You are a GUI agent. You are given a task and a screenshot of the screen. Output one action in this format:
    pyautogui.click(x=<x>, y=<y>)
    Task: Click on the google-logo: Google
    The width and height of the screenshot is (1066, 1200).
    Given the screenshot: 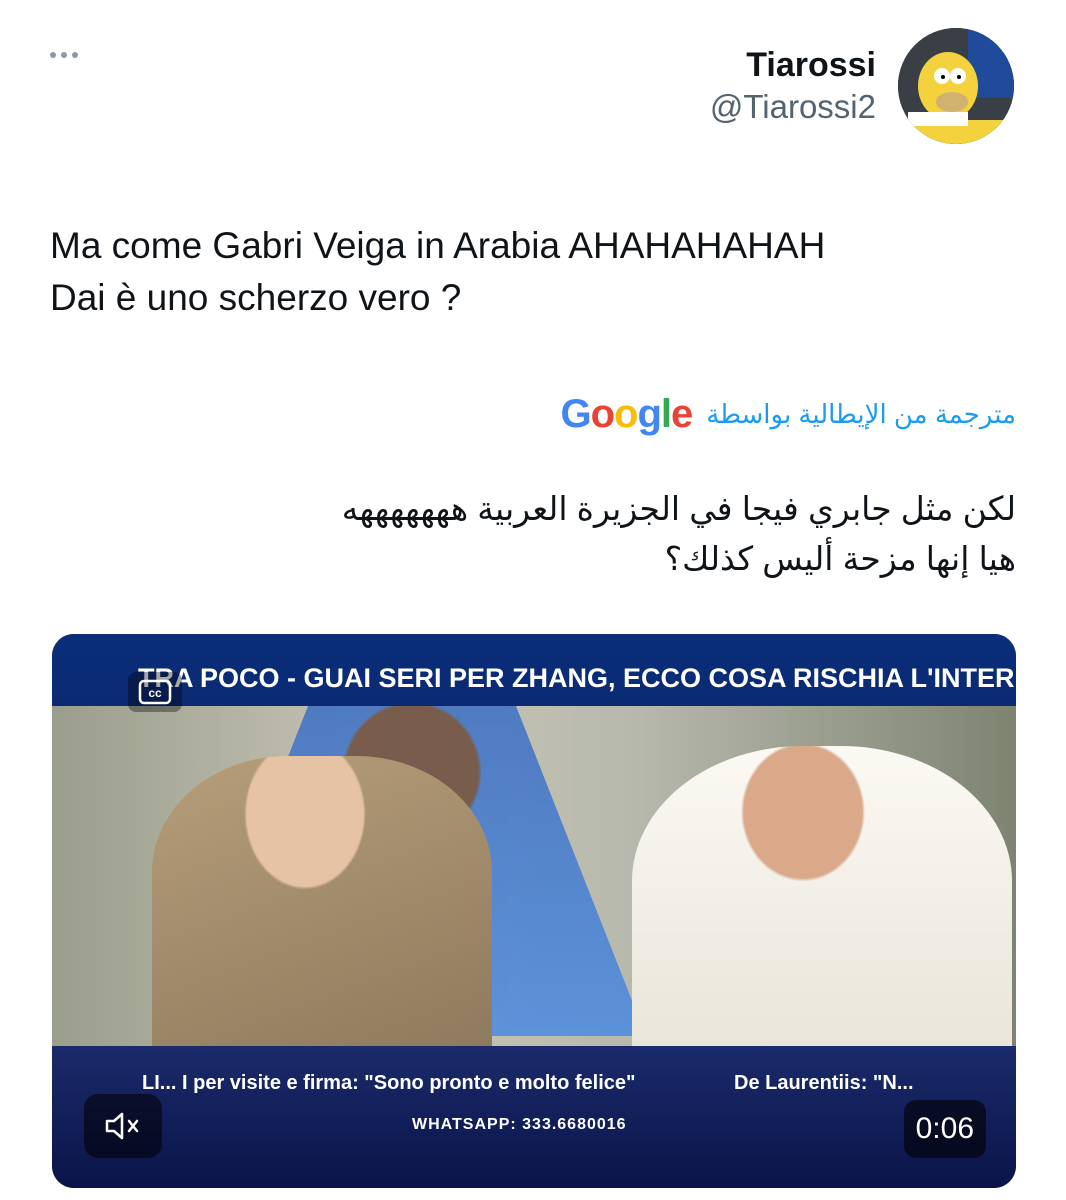 What is the action you would take?
    pyautogui.click(x=626, y=414)
    